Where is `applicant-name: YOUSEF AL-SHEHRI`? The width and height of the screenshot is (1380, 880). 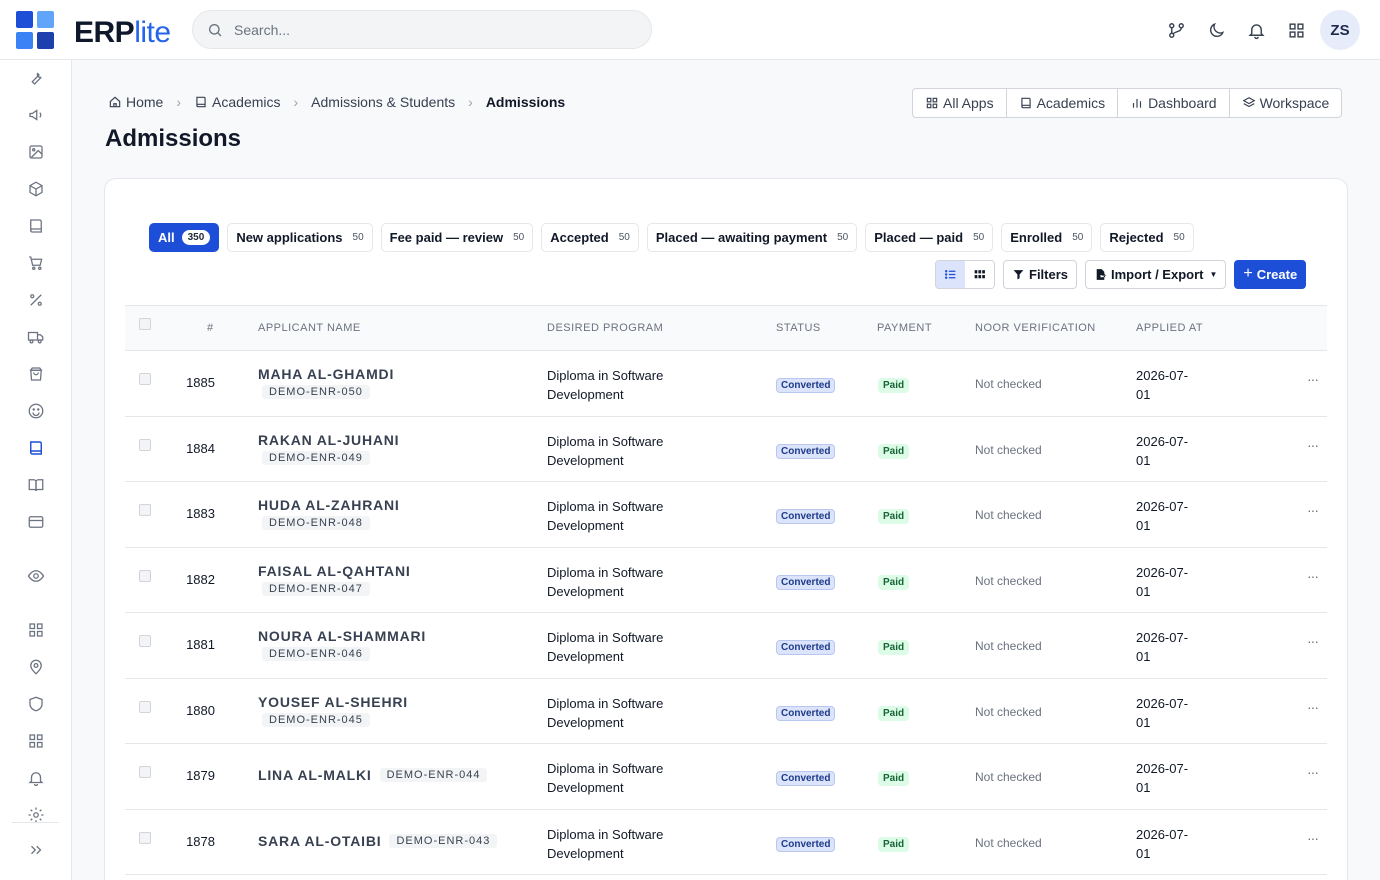 applicant-name: YOUSEF AL-SHEHRI is located at coordinates (398, 702).